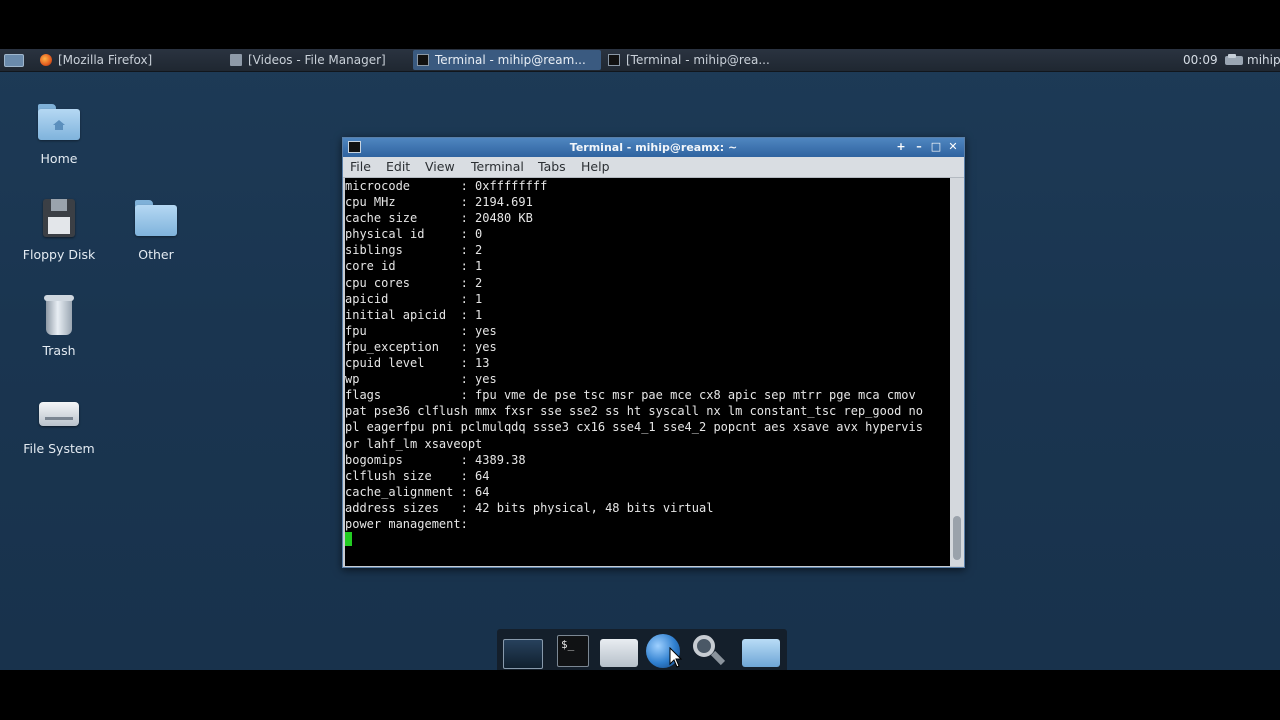 The image size is (1280, 720). I want to click on desktop-icon-label: Trash, so click(59, 350).